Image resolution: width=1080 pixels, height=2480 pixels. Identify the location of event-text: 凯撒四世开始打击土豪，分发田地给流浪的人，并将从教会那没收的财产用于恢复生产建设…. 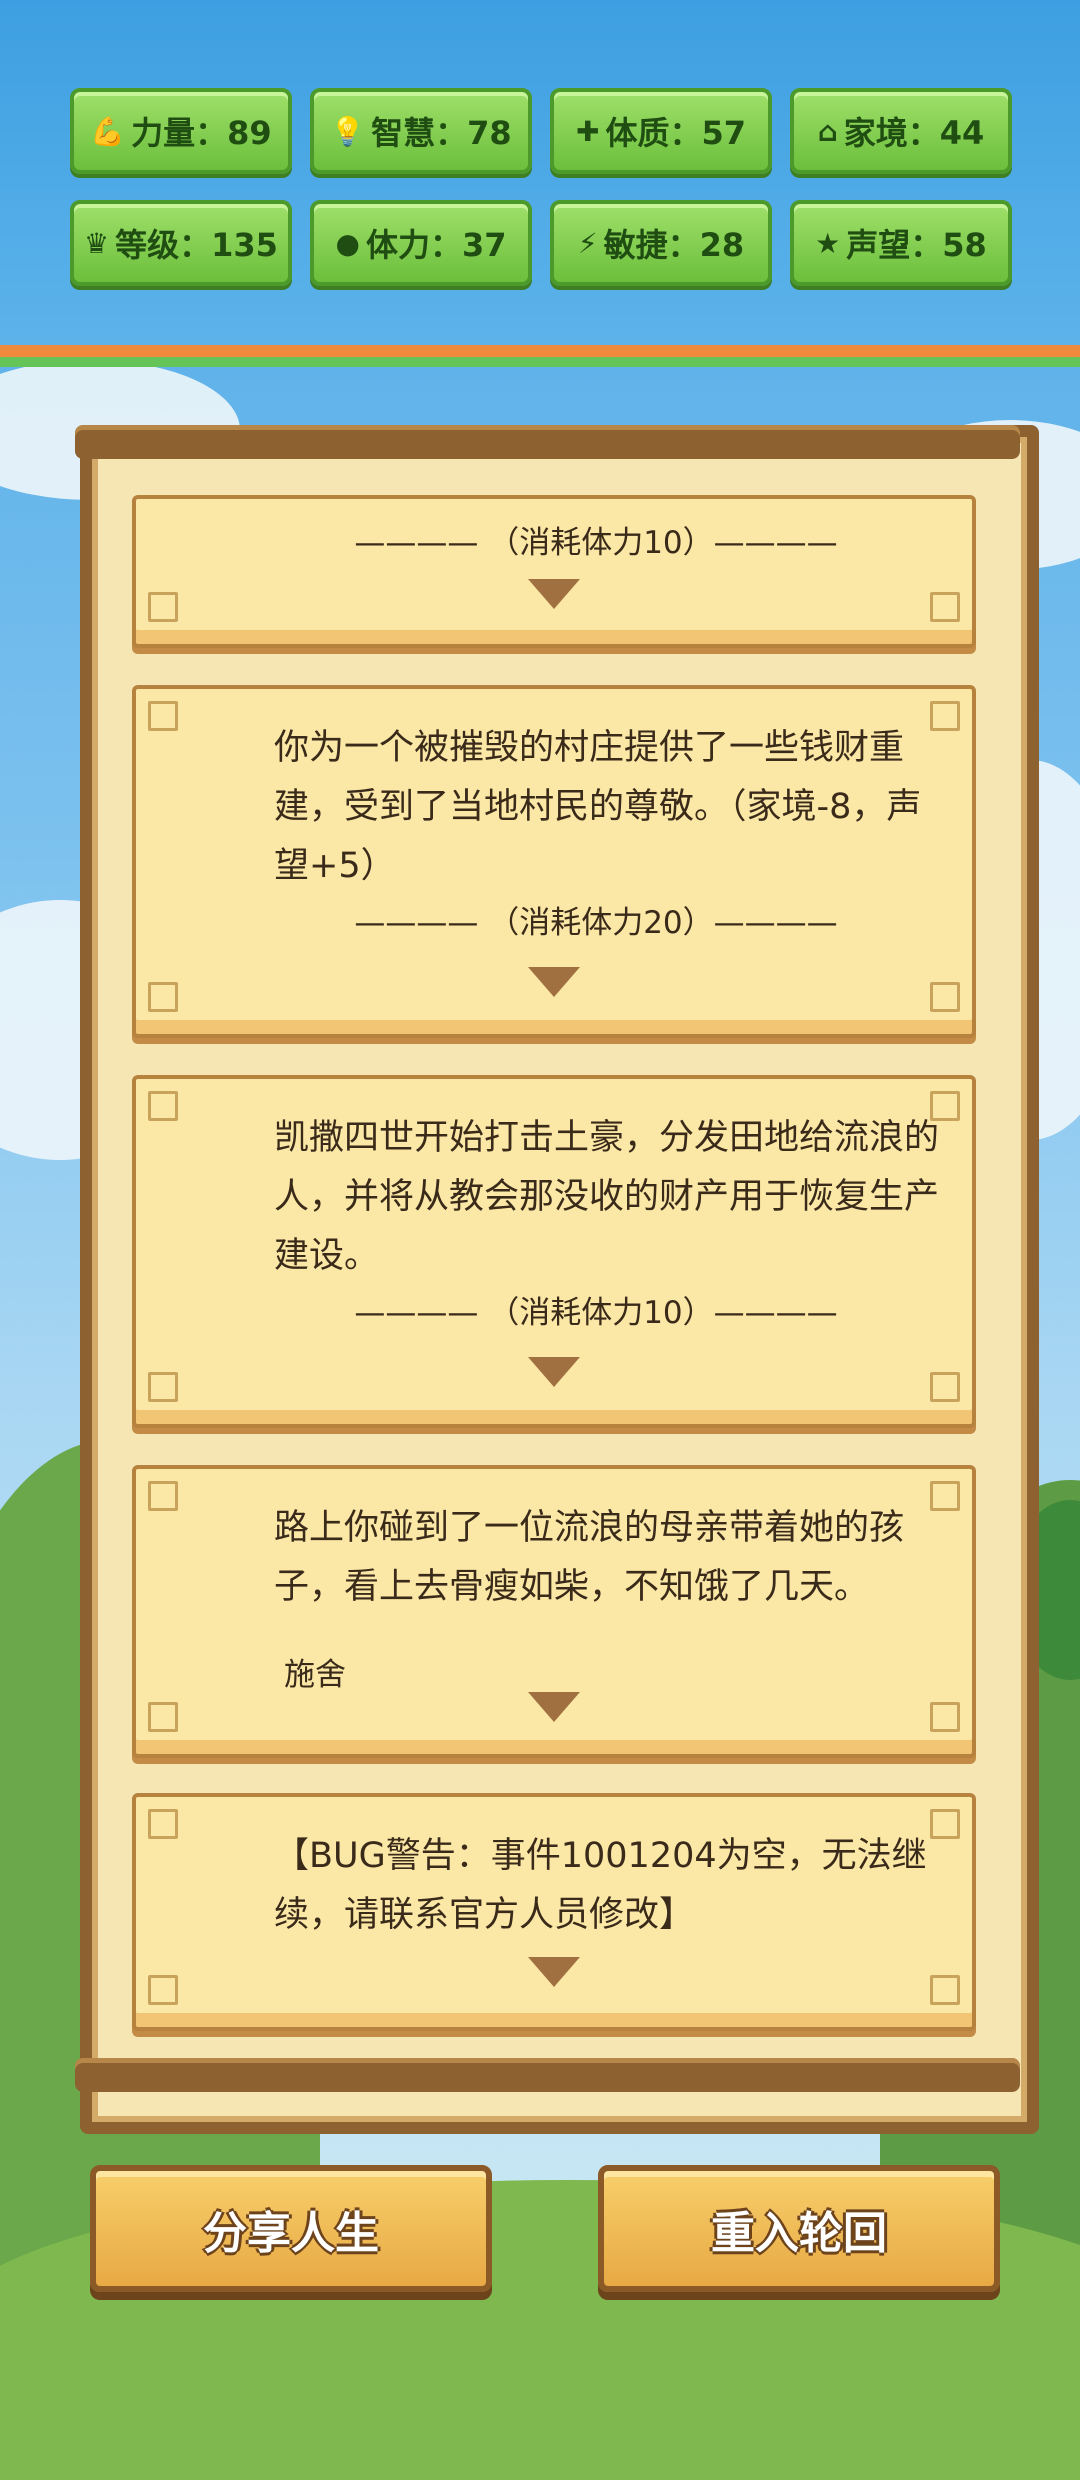
(607, 1197).